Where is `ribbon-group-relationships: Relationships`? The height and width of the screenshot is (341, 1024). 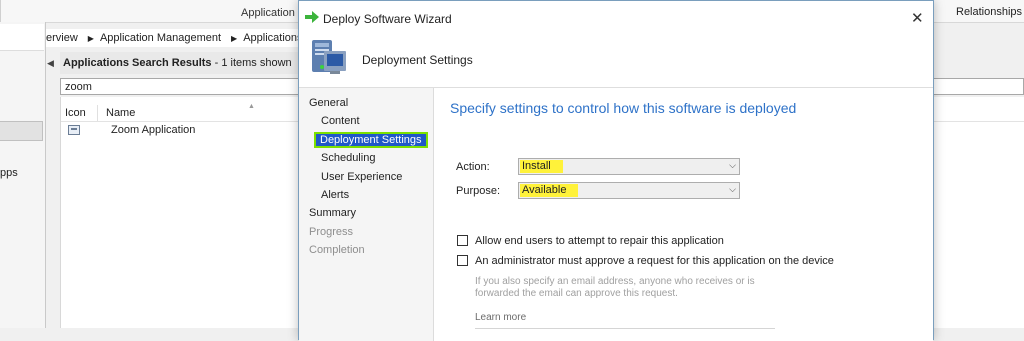 ribbon-group-relationships: Relationships is located at coordinates (989, 12).